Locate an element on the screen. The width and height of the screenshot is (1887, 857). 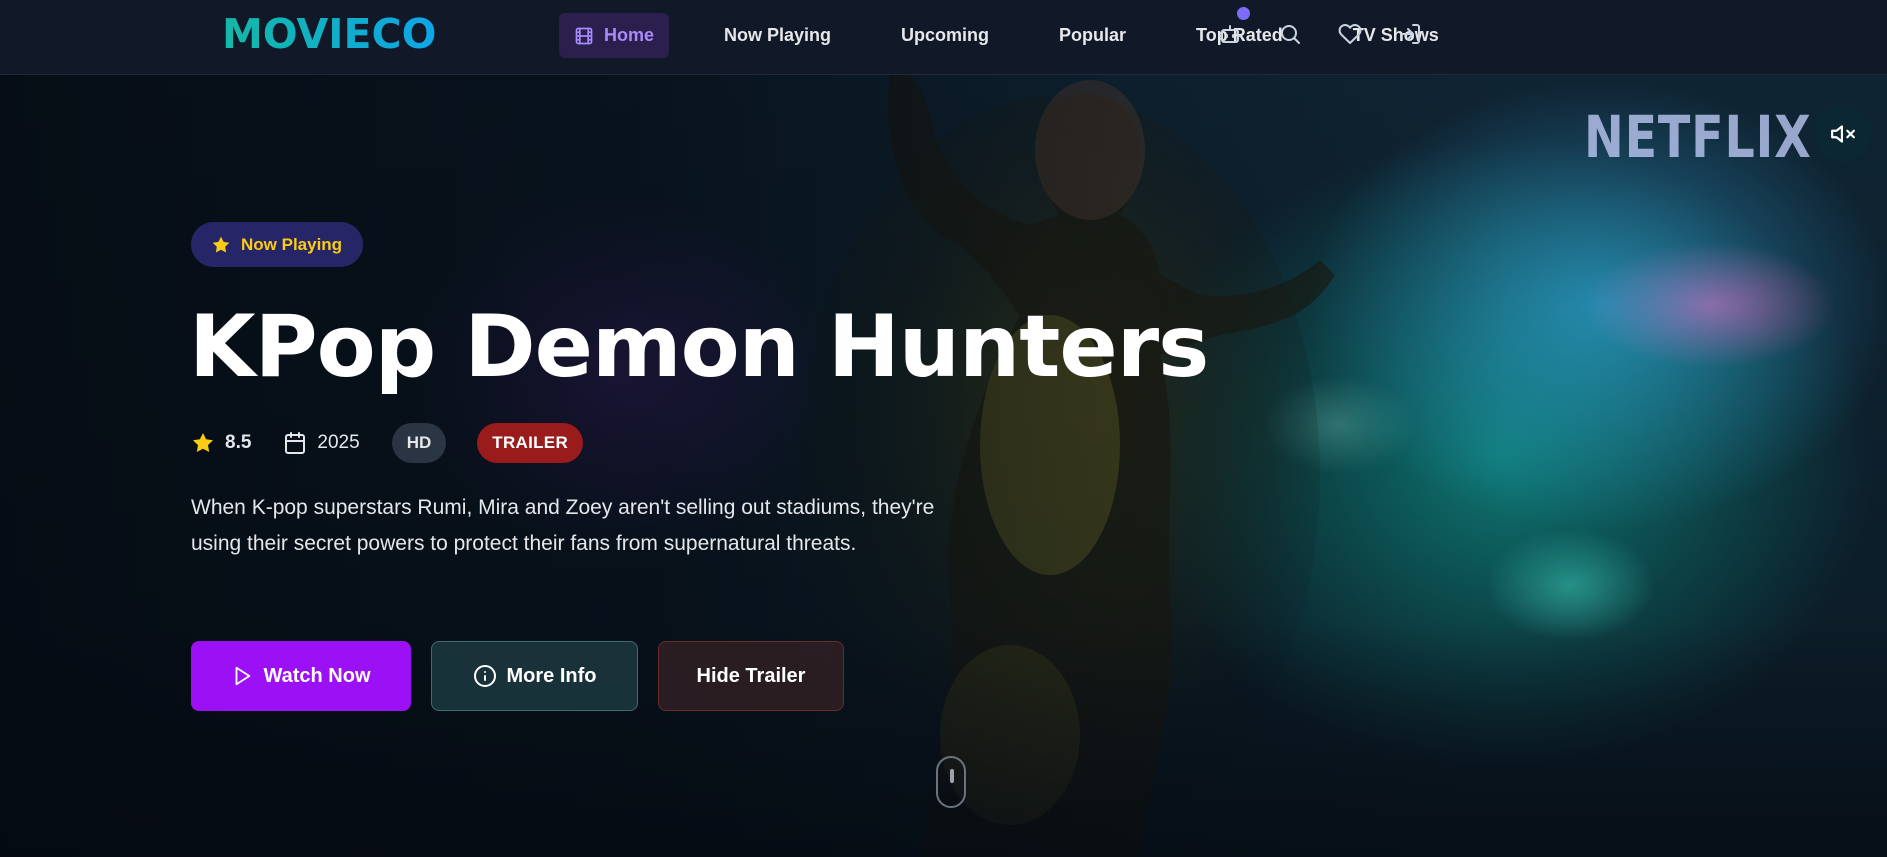
nav-label-home: Home is located at coordinates (629, 35).